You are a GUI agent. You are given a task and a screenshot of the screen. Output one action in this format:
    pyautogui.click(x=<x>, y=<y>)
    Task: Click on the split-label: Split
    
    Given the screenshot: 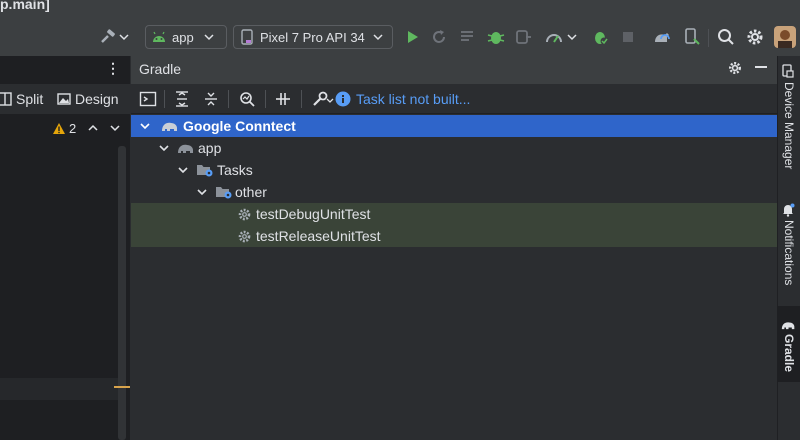 What is the action you would take?
    pyautogui.click(x=30, y=99)
    